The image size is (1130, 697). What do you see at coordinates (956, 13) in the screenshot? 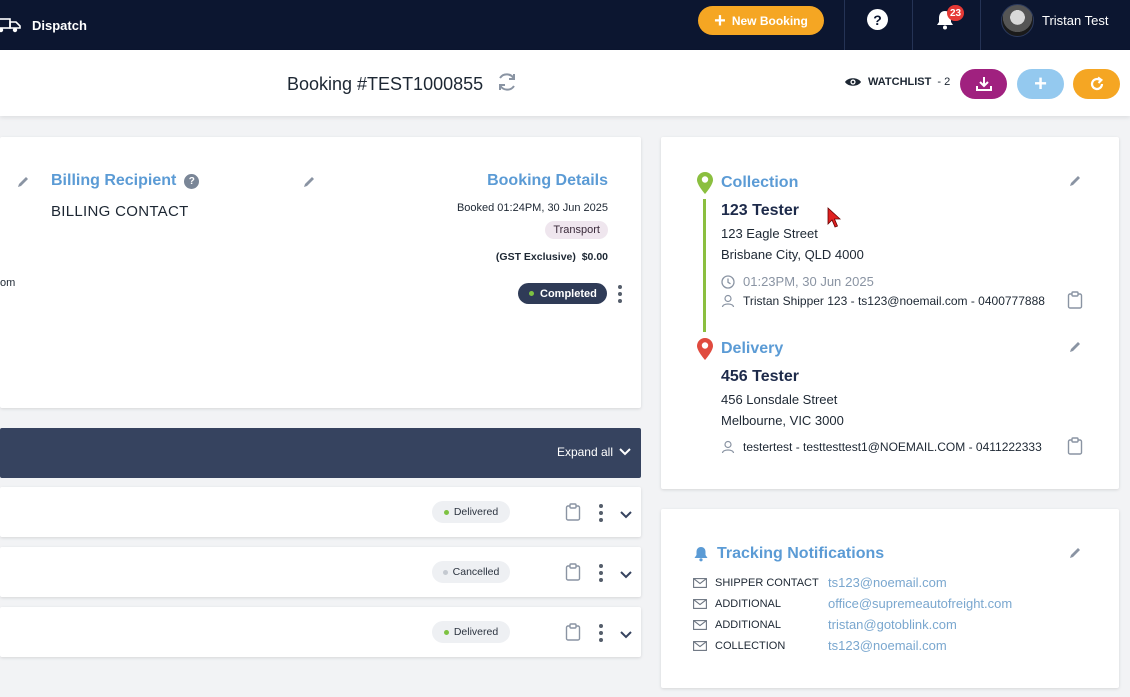
I see `notification-count-badge: 23` at bounding box center [956, 13].